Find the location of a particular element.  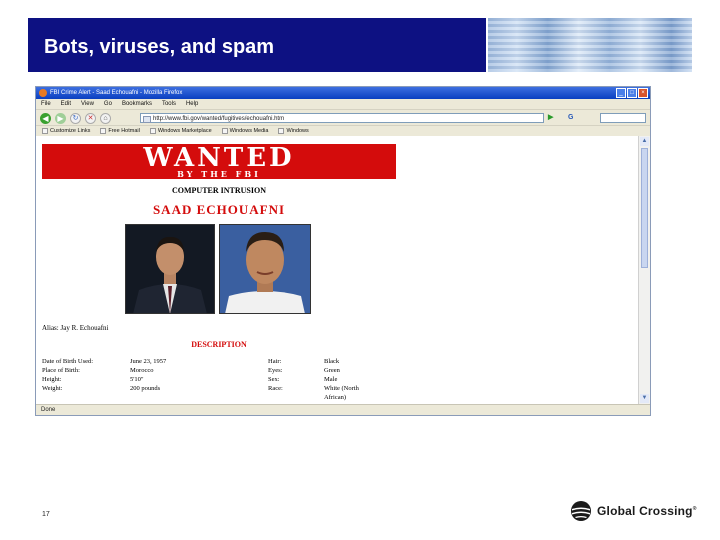

forward-arrow-icon: ▶ is located at coordinates (60, 118).